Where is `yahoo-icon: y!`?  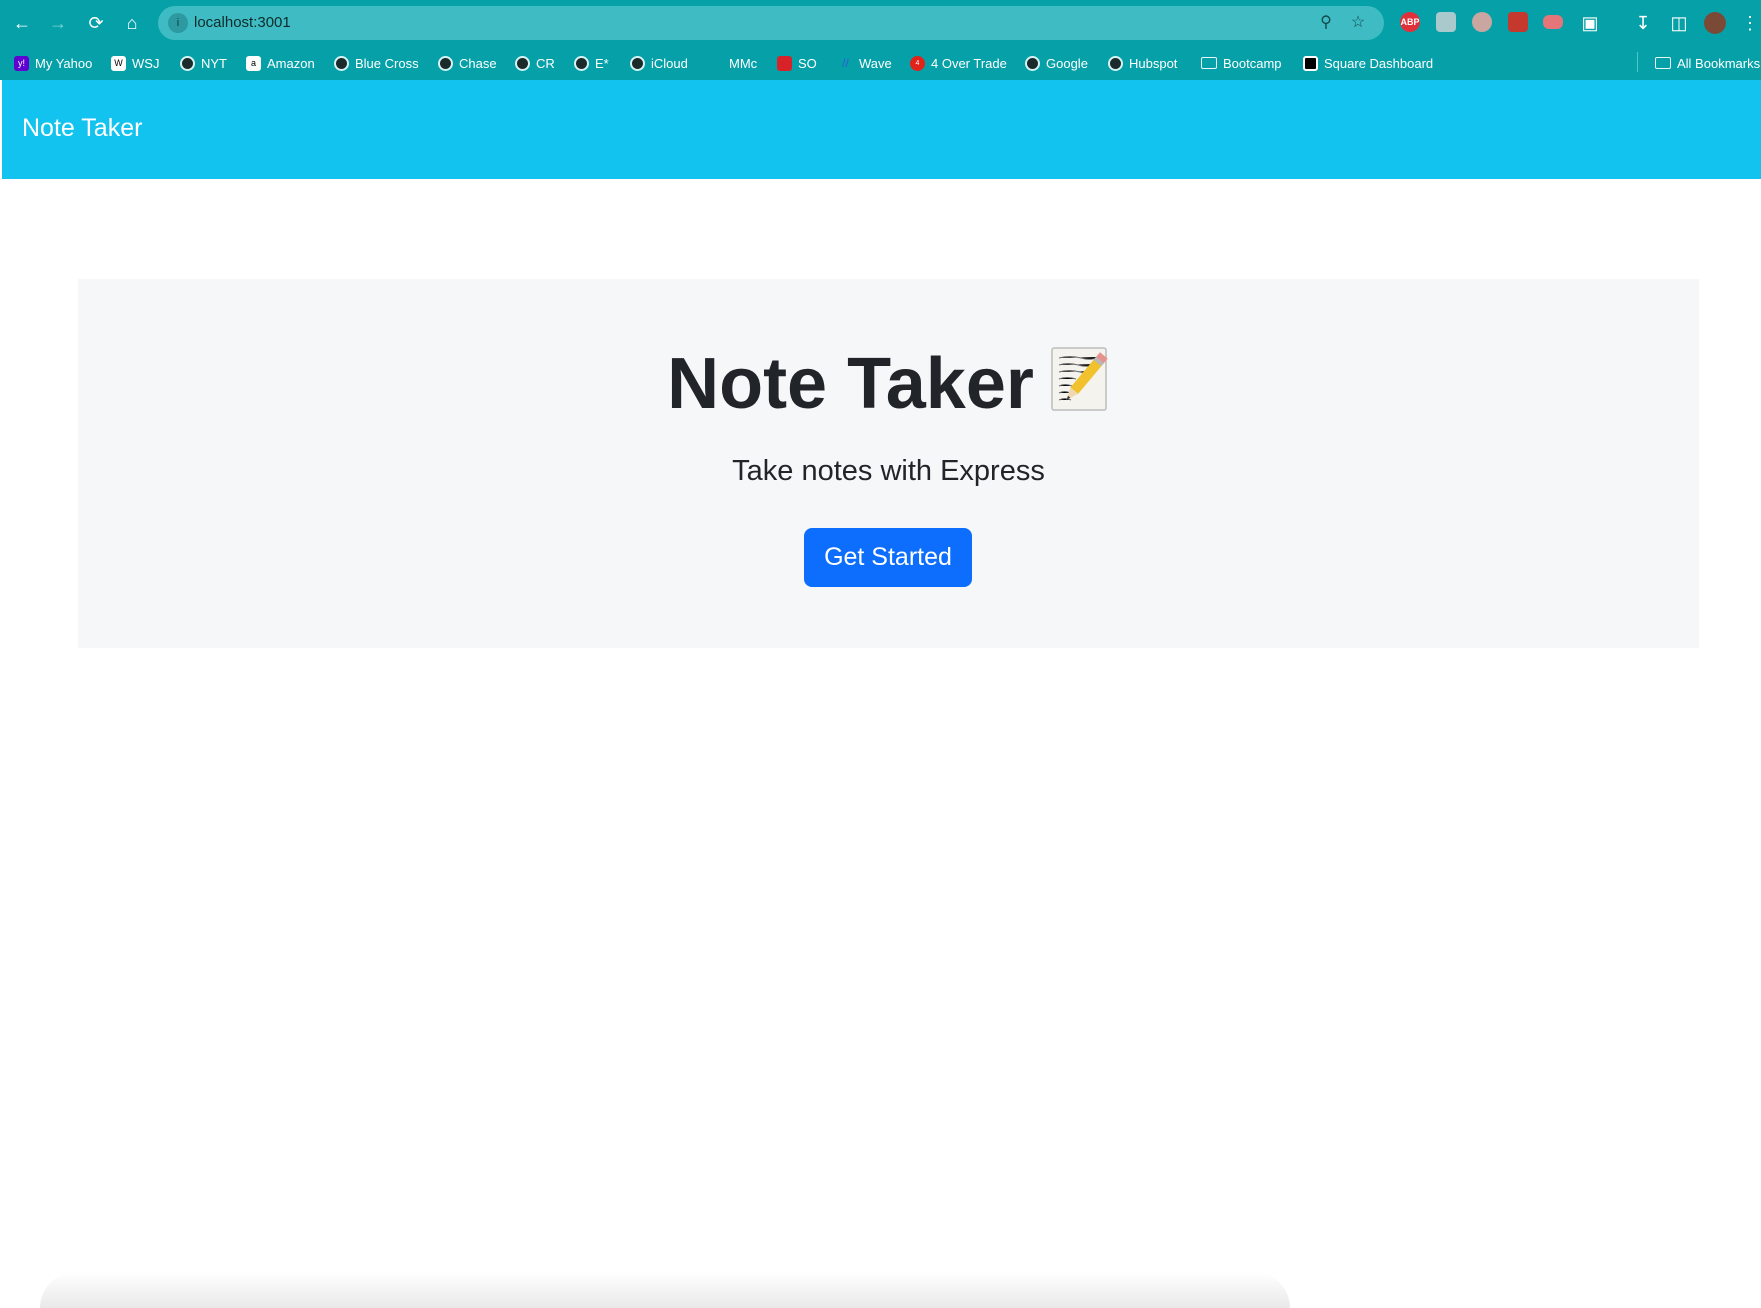 yahoo-icon: y! is located at coordinates (21, 63).